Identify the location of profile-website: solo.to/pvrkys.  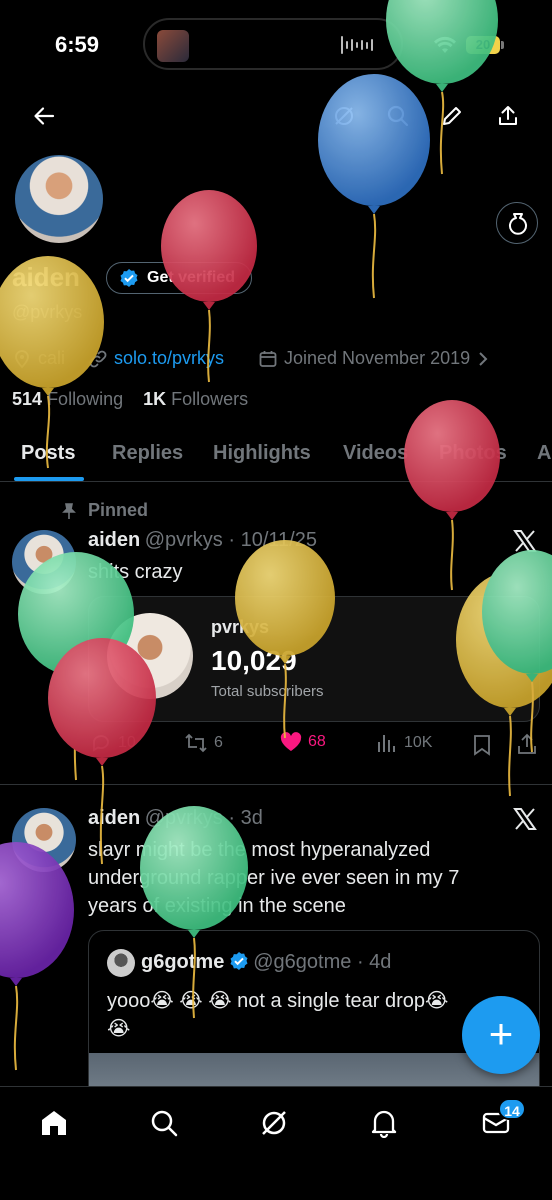
(156, 358).